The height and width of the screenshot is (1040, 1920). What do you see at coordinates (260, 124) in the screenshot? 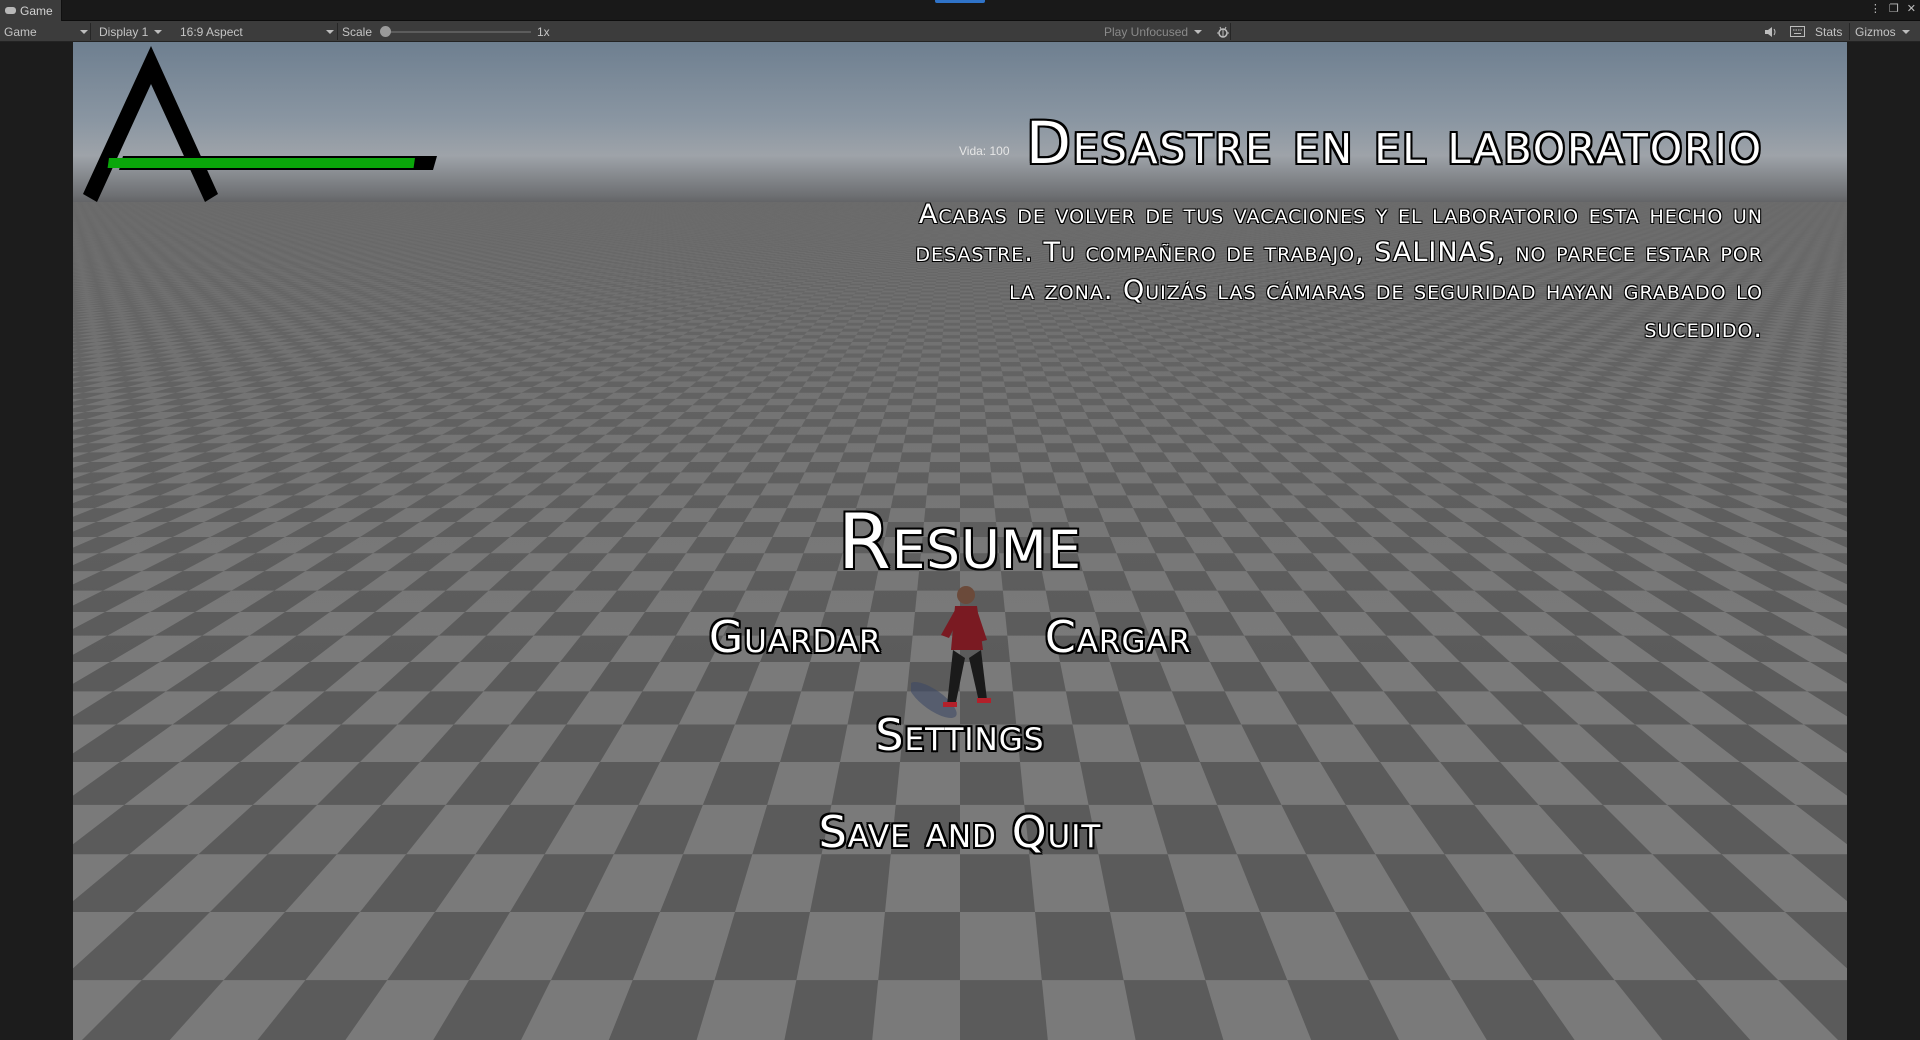
I see `game-logo-icon` at bounding box center [260, 124].